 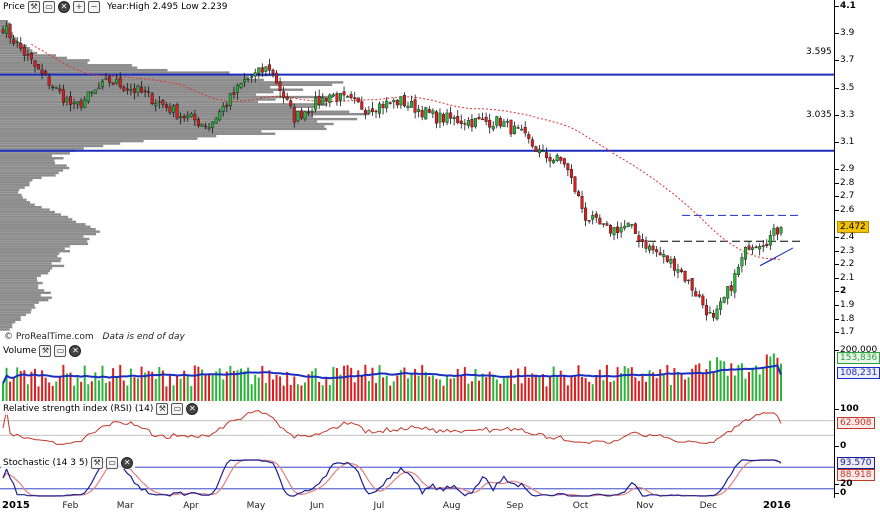 What do you see at coordinates (840, 291) in the screenshot?
I see `price-axis-tick: 2` at bounding box center [840, 291].